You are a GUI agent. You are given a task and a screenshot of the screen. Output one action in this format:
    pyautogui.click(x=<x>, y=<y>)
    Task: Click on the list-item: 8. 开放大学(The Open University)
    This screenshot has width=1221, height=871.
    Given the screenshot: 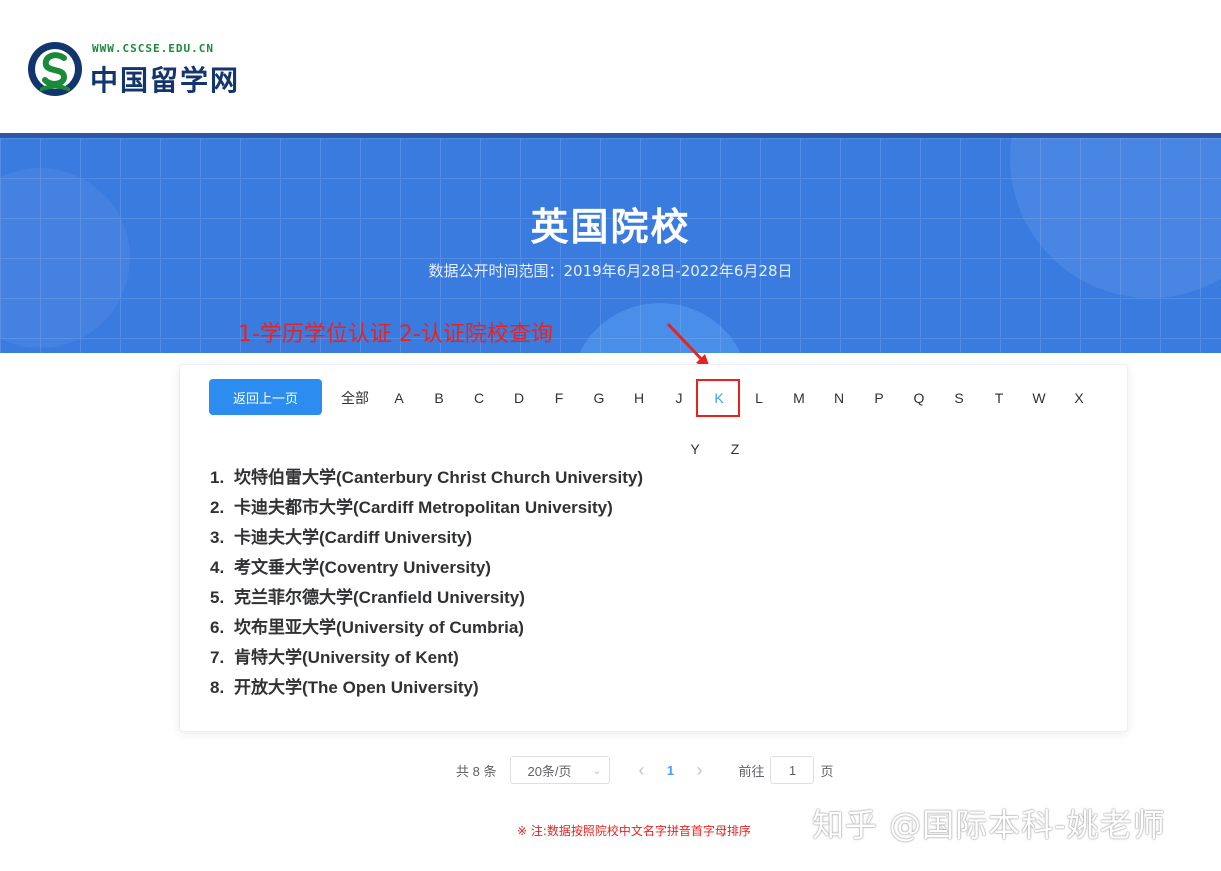 What is the action you would take?
    pyautogui.click(x=426, y=688)
    